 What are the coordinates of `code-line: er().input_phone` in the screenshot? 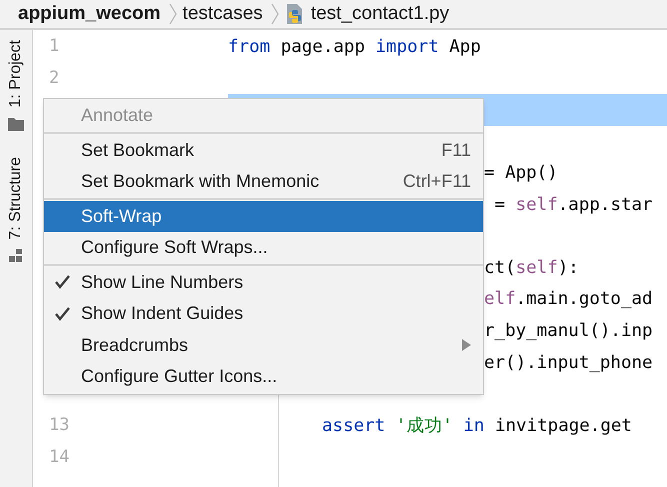 It's located at (568, 362).